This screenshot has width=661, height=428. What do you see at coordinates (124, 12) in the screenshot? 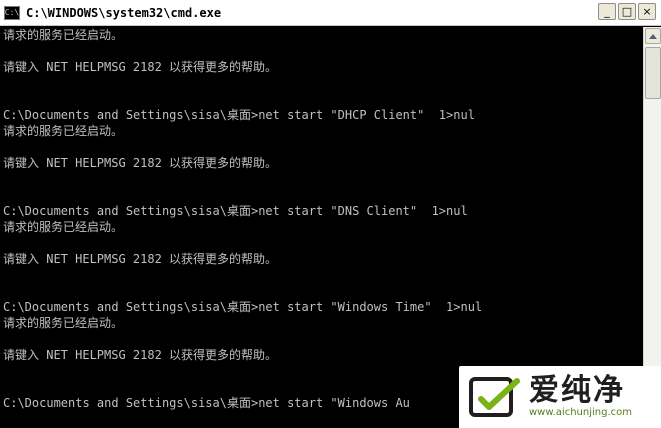
I see `window-title: C:\WINDOWS\system32\cmd.exe` at bounding box center [124, 12].